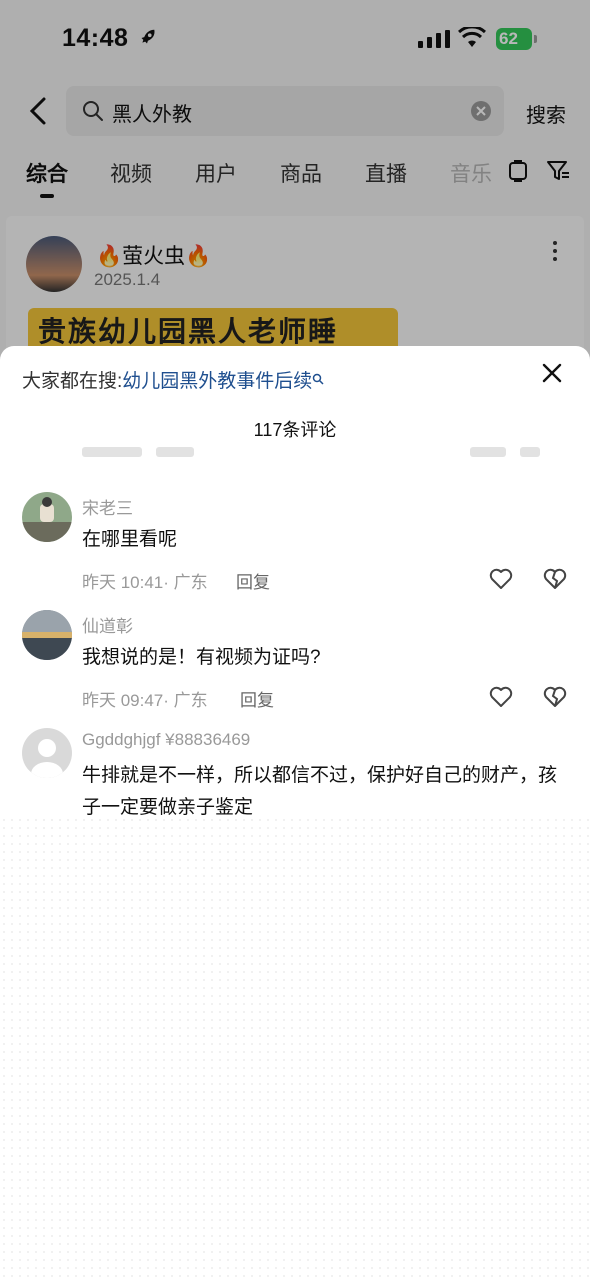 The height and width of the screenshot is (1280, 590). What do you see at coordinates (295, 547) in the screenshot?
I see `comment-item: 宋老三 在哪里看呢 昨天 10:41· 广东 回复` at bounding box center [295, 547].